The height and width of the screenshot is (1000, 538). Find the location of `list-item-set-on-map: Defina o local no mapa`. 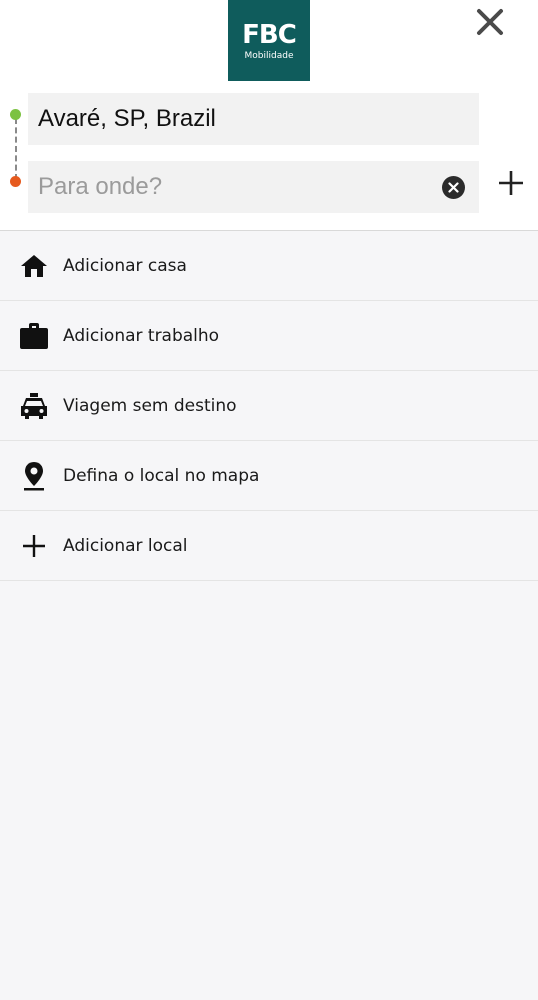

list-item-set-on-map: Defina o local no mapa is located at coordinates (269, 476).